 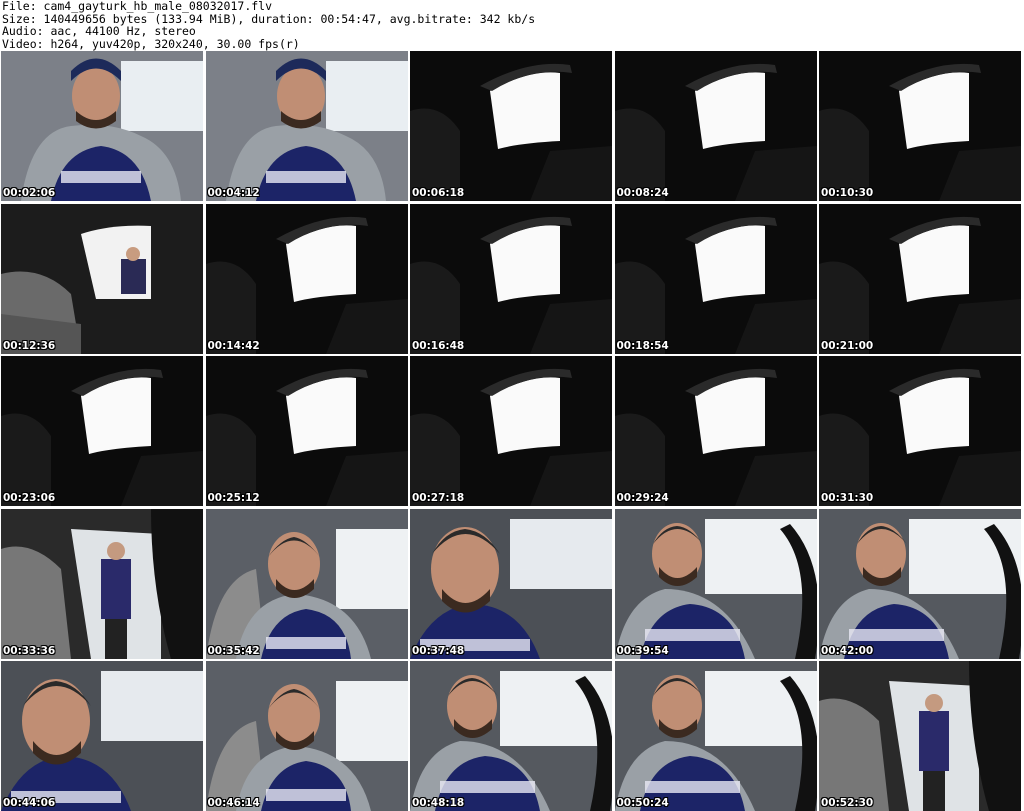 I want to click on video-thumbnail: 00:50:24, so click(x=715, y=736).